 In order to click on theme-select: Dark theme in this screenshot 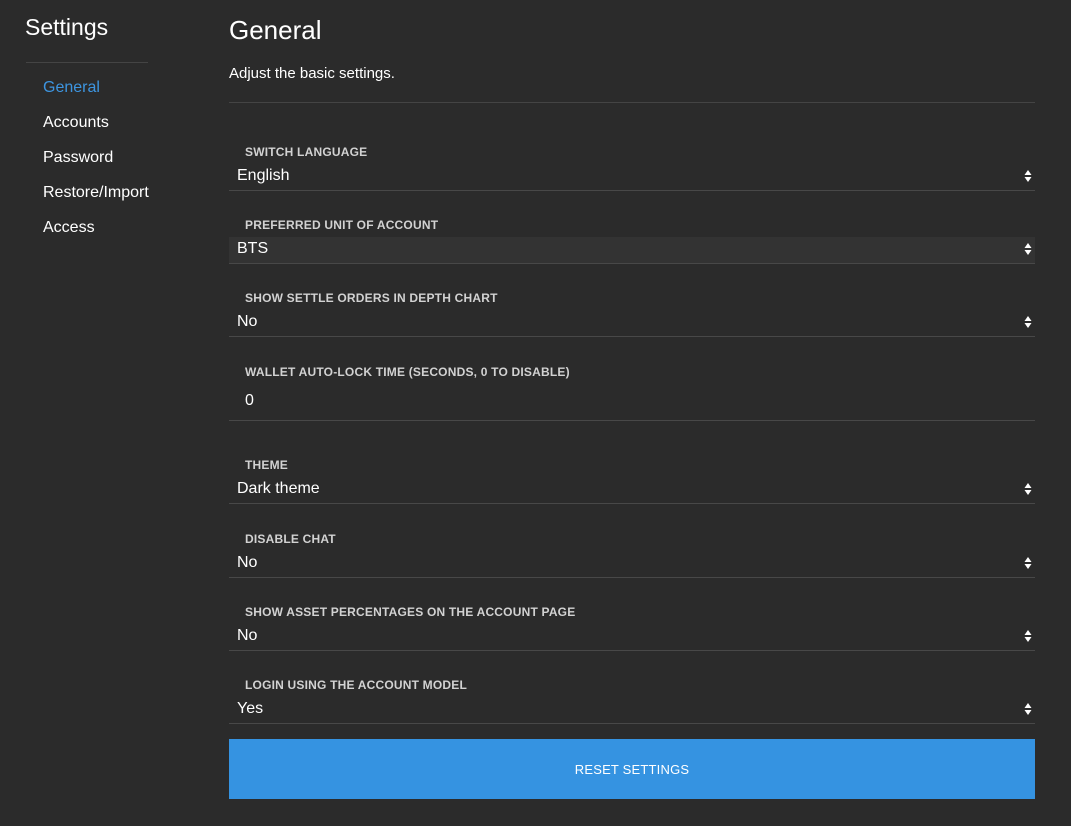, I will do `click(632, 490)`.